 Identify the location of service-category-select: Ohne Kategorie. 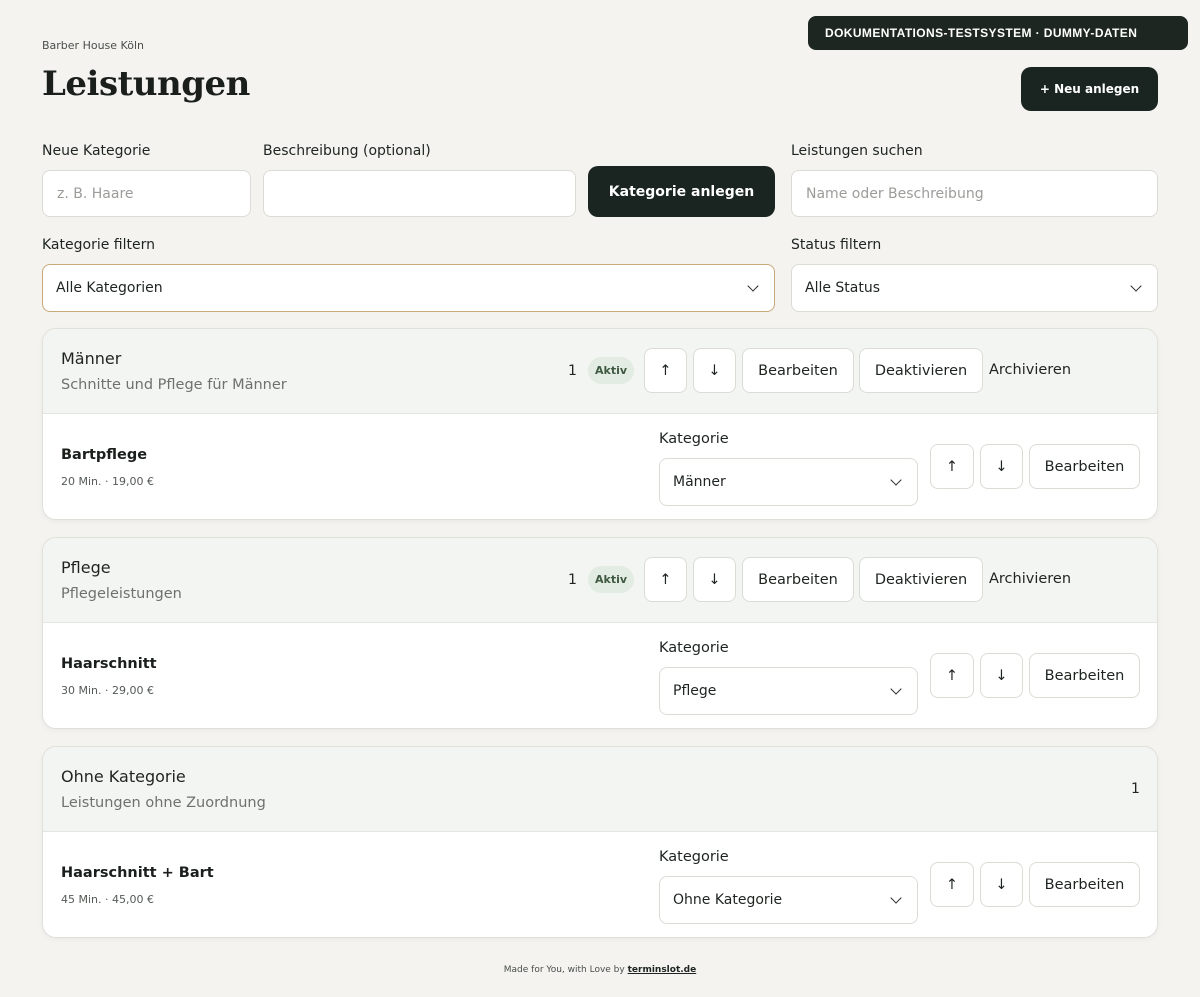
(788, 900).